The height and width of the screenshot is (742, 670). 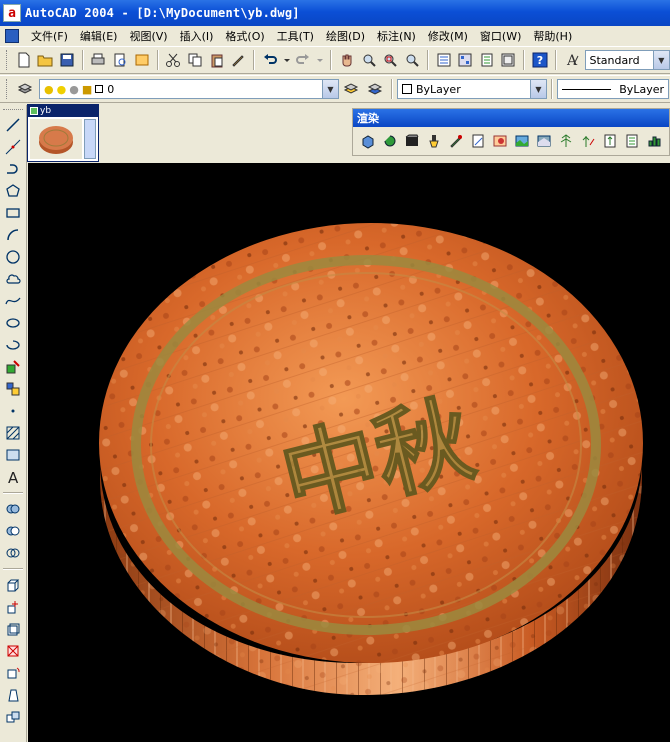 What do you see at coordinates (632, 141) in the screenshot?
I see `render-preferences-icon` at bounding box center [632, 141].